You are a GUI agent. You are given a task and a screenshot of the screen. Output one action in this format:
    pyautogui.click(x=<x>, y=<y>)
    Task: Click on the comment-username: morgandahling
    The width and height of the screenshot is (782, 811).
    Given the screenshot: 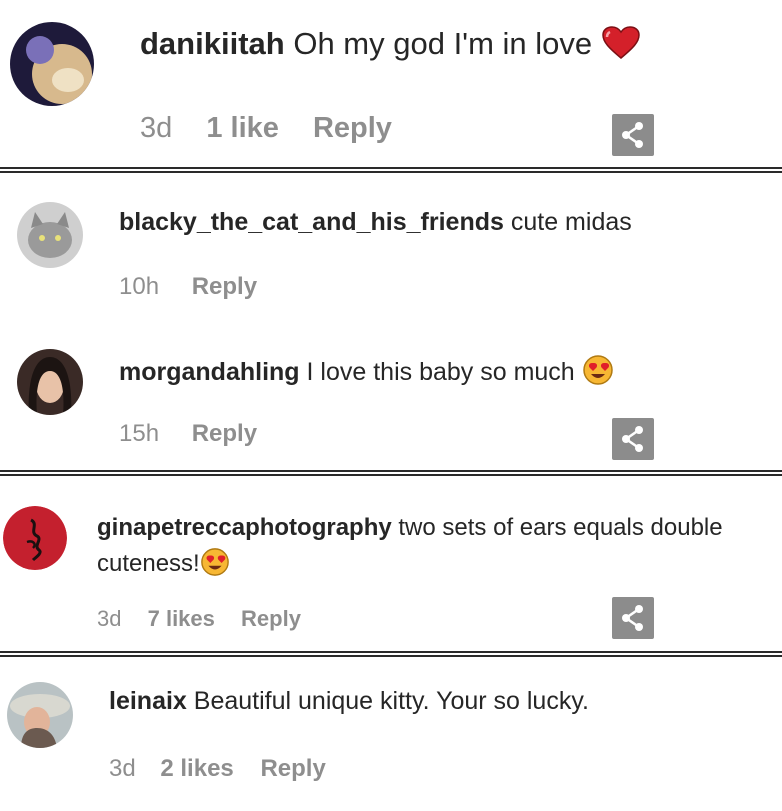 What is the action you would take?
    pyautogui.click(x=209, y=372)
    